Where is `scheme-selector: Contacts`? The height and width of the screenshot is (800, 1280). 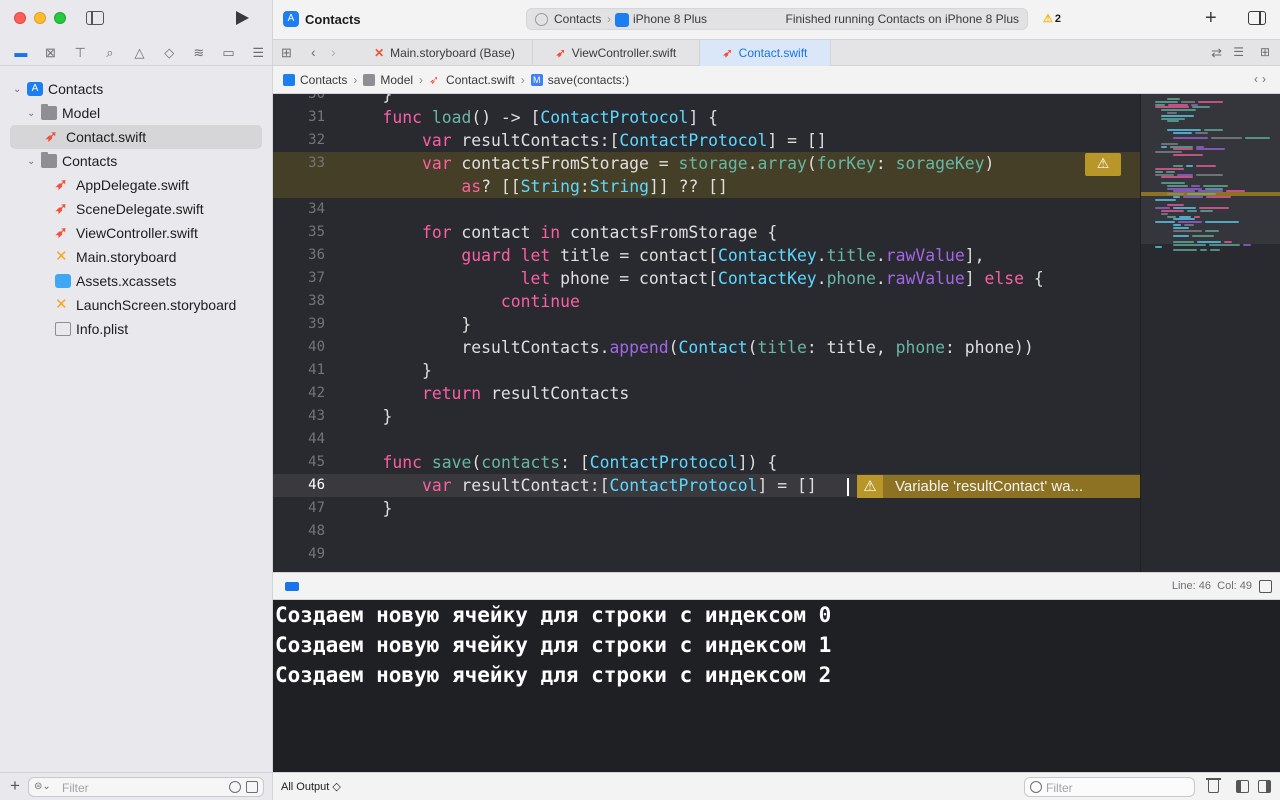
scheme-selector: Contacts is located at coordinates (577, 19).